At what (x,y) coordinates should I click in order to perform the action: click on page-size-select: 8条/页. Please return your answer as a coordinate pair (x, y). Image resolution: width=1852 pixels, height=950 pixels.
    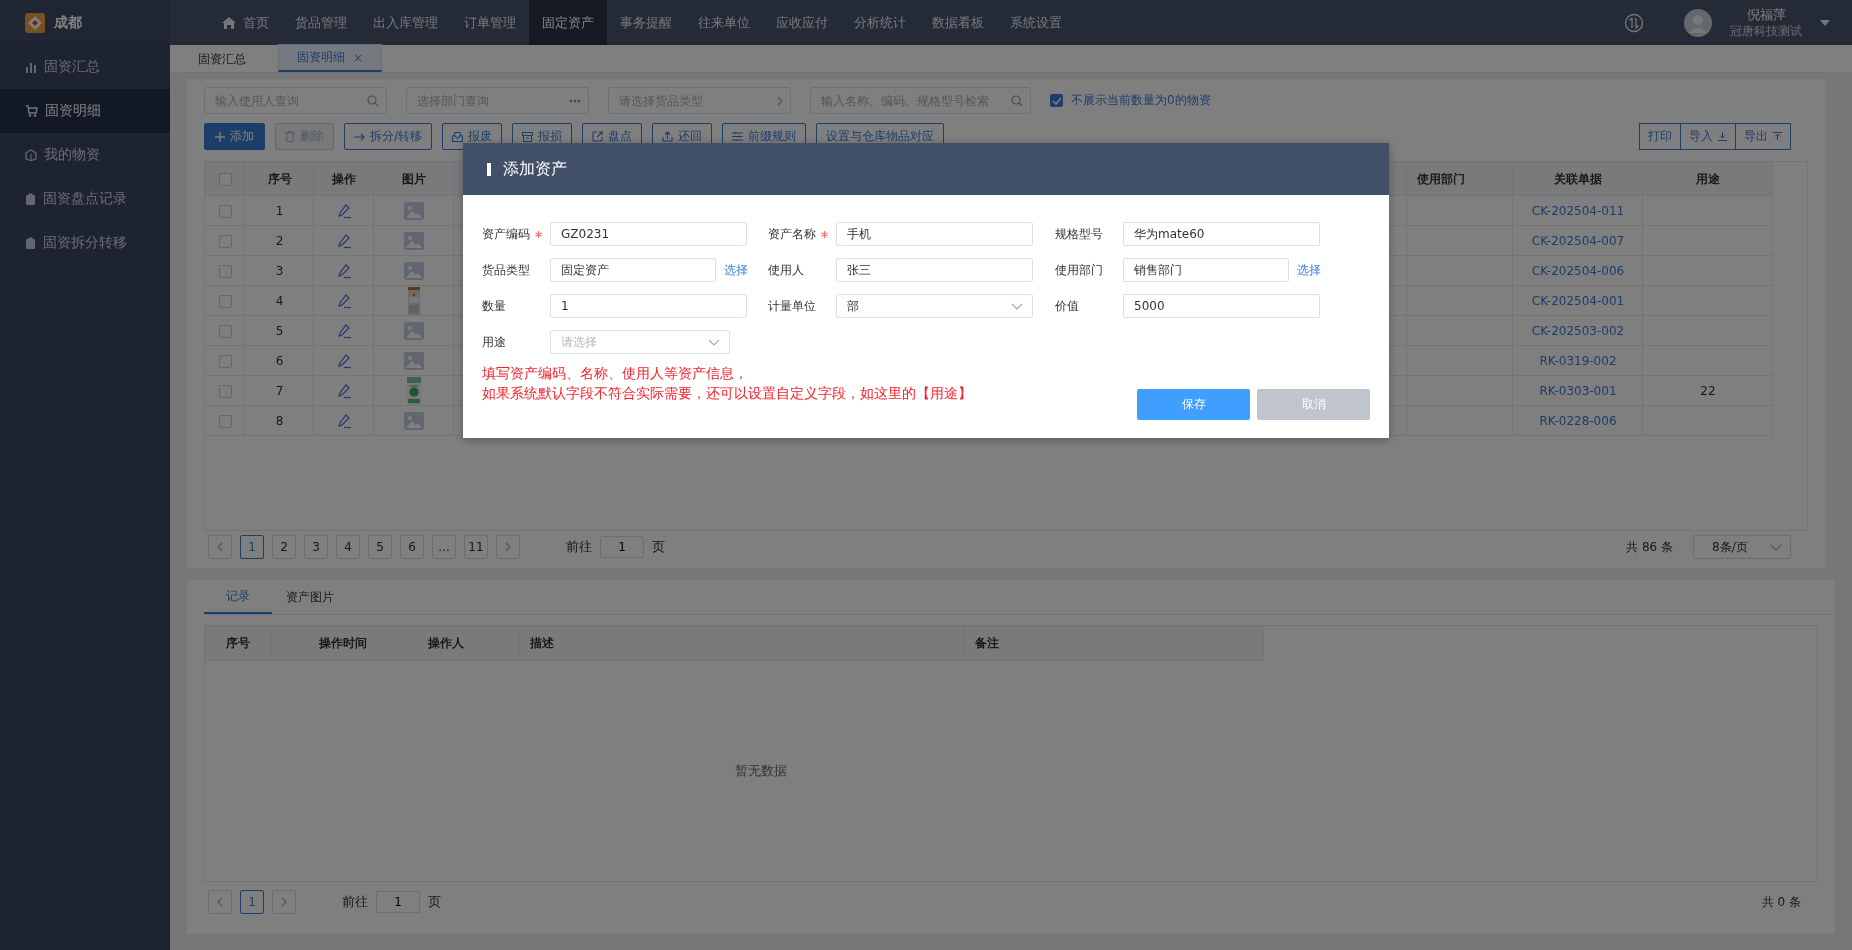
    Looking at the image, I should click on (1742, 547).